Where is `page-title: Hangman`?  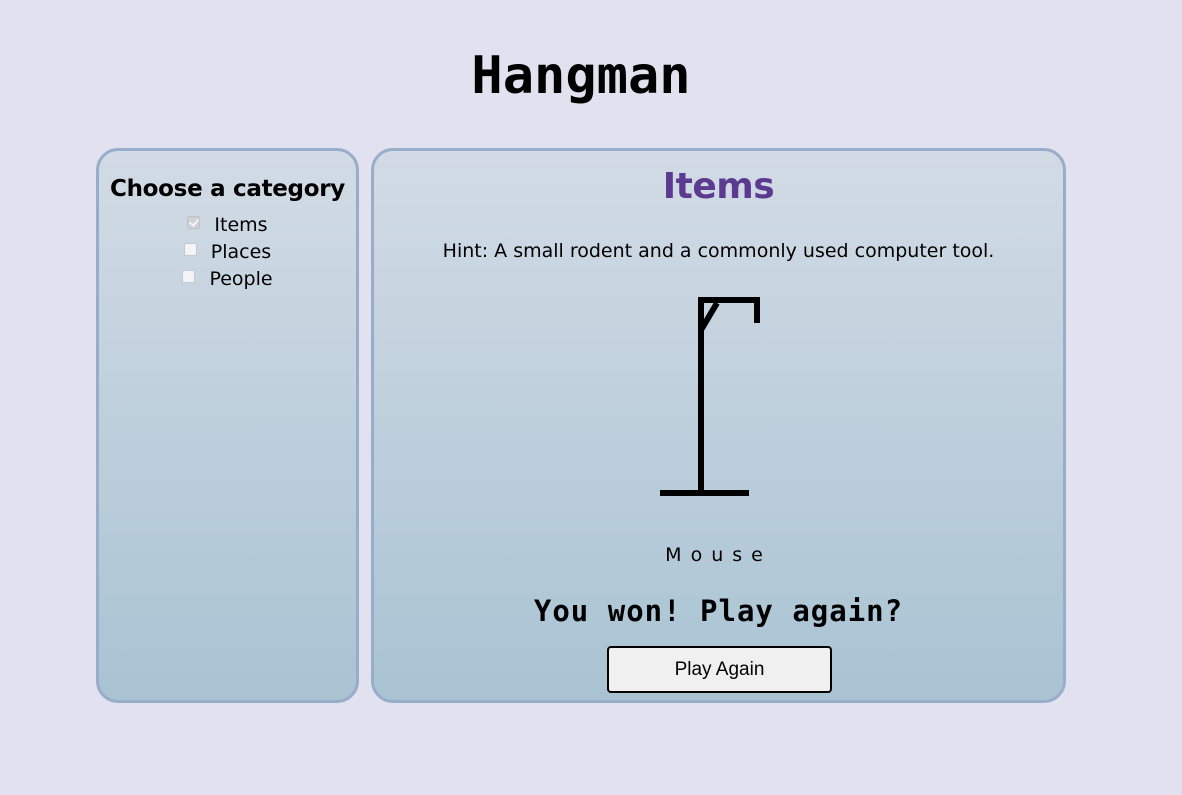
page-title: Hangman is located at coordinates (581, 76).